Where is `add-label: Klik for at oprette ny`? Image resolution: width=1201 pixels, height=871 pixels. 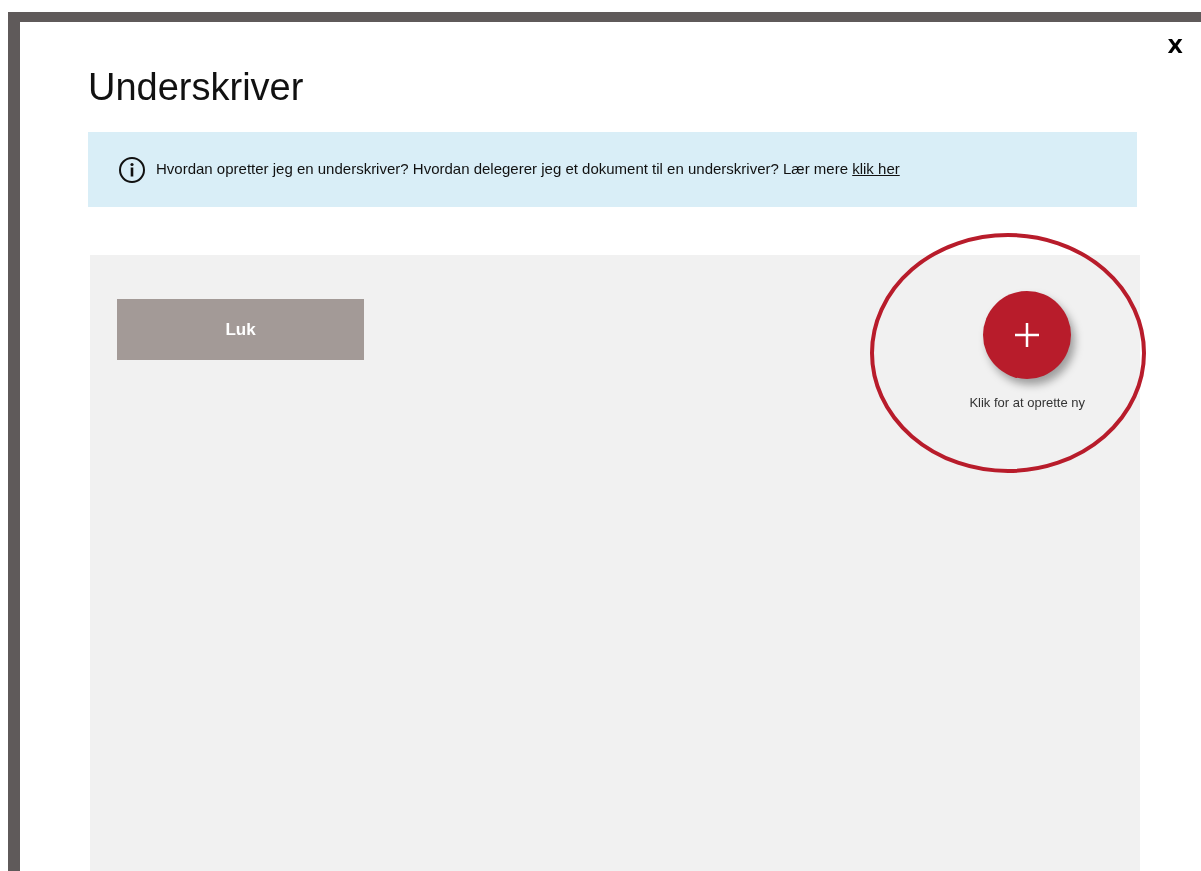 add-label: Klik for at oprette ny is located at coordinates (1027, 403).